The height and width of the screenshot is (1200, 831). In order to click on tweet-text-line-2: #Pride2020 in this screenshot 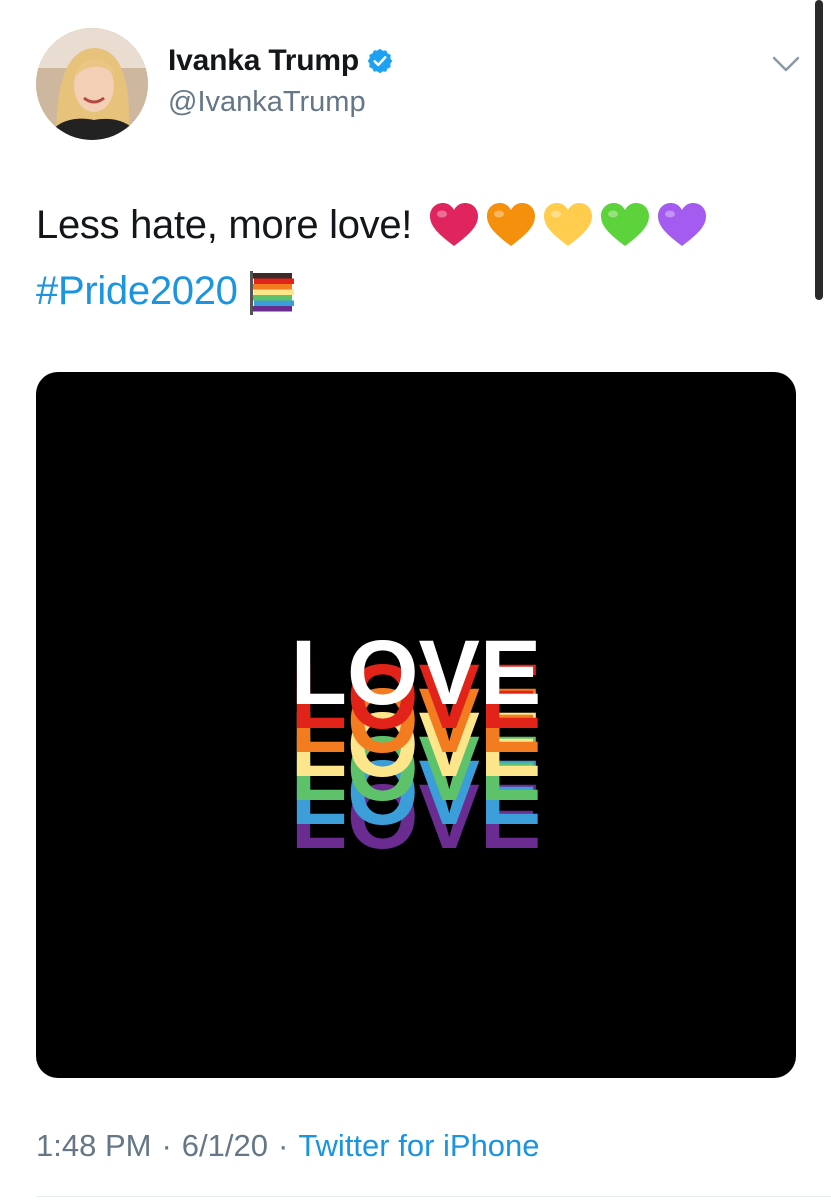, I will do `click(416, 291)`.